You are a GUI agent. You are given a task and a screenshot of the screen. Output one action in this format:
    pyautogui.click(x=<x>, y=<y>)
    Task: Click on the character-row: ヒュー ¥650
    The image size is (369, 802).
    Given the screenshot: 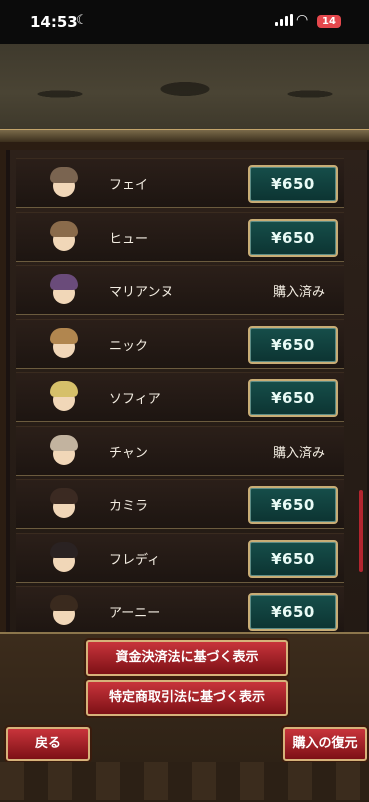 What is the action you would take?
    pyautogui.click(x=180, y=236)
    